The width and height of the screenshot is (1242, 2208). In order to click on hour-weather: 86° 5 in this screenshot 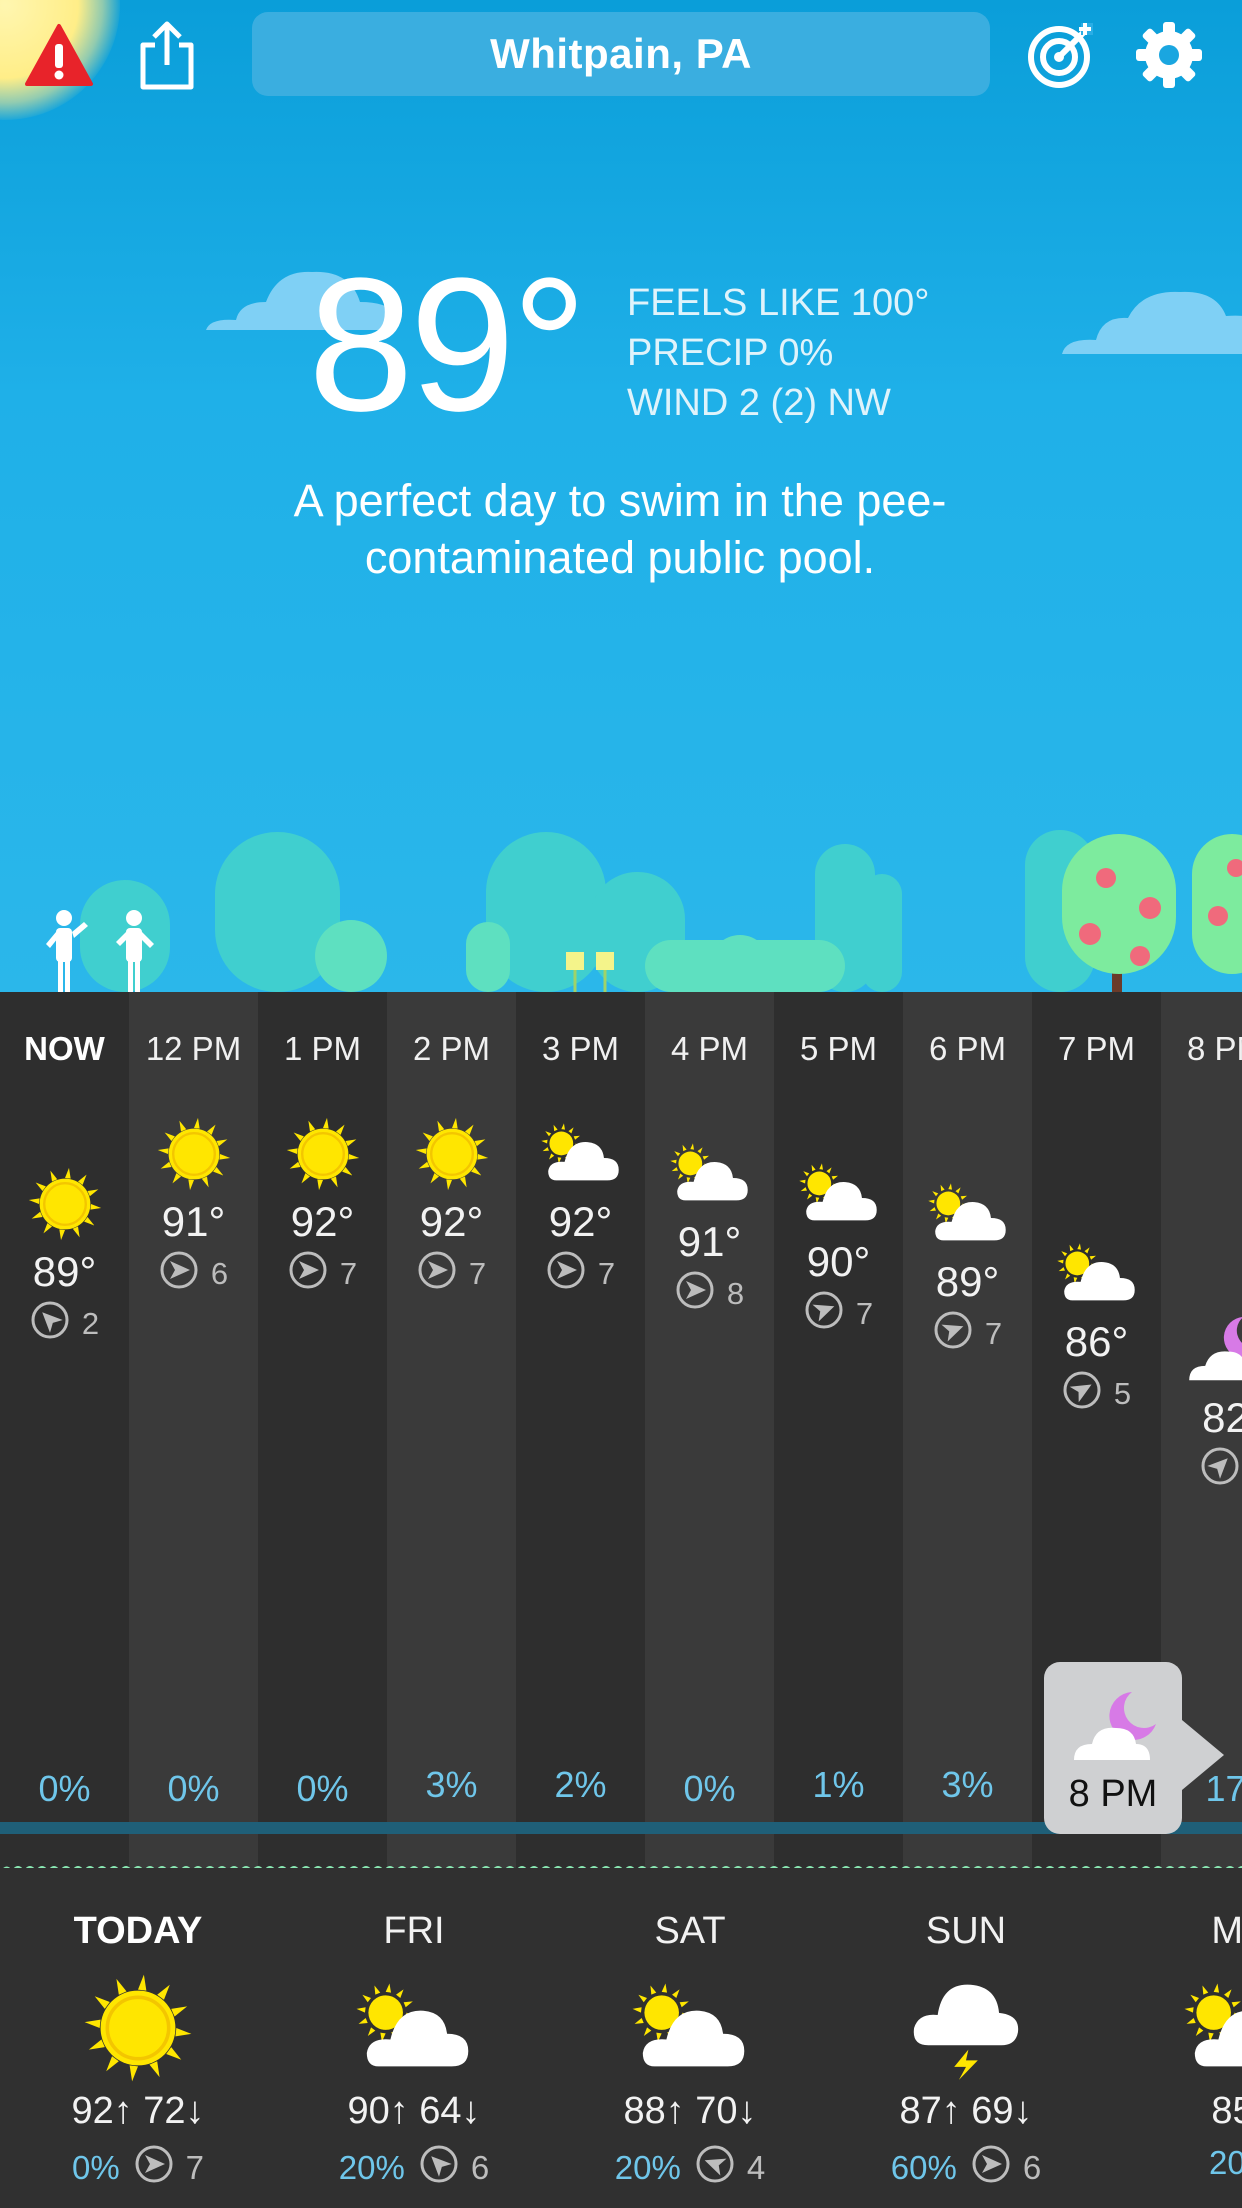, I will do `click(1096, 1325)`.